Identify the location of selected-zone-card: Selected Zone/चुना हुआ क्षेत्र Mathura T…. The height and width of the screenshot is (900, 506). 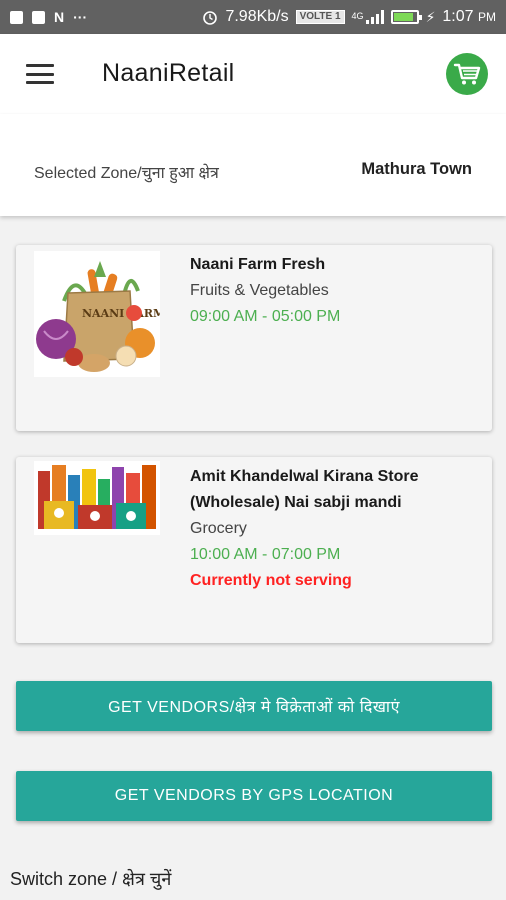
(253, 165).